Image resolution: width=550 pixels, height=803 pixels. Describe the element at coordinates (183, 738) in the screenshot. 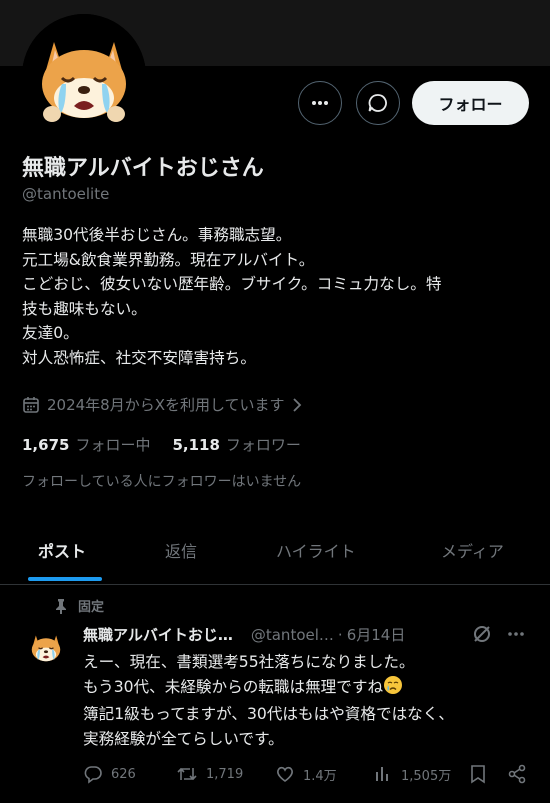

I see `post-line: 実務経験が全てらしいです。` at that location.